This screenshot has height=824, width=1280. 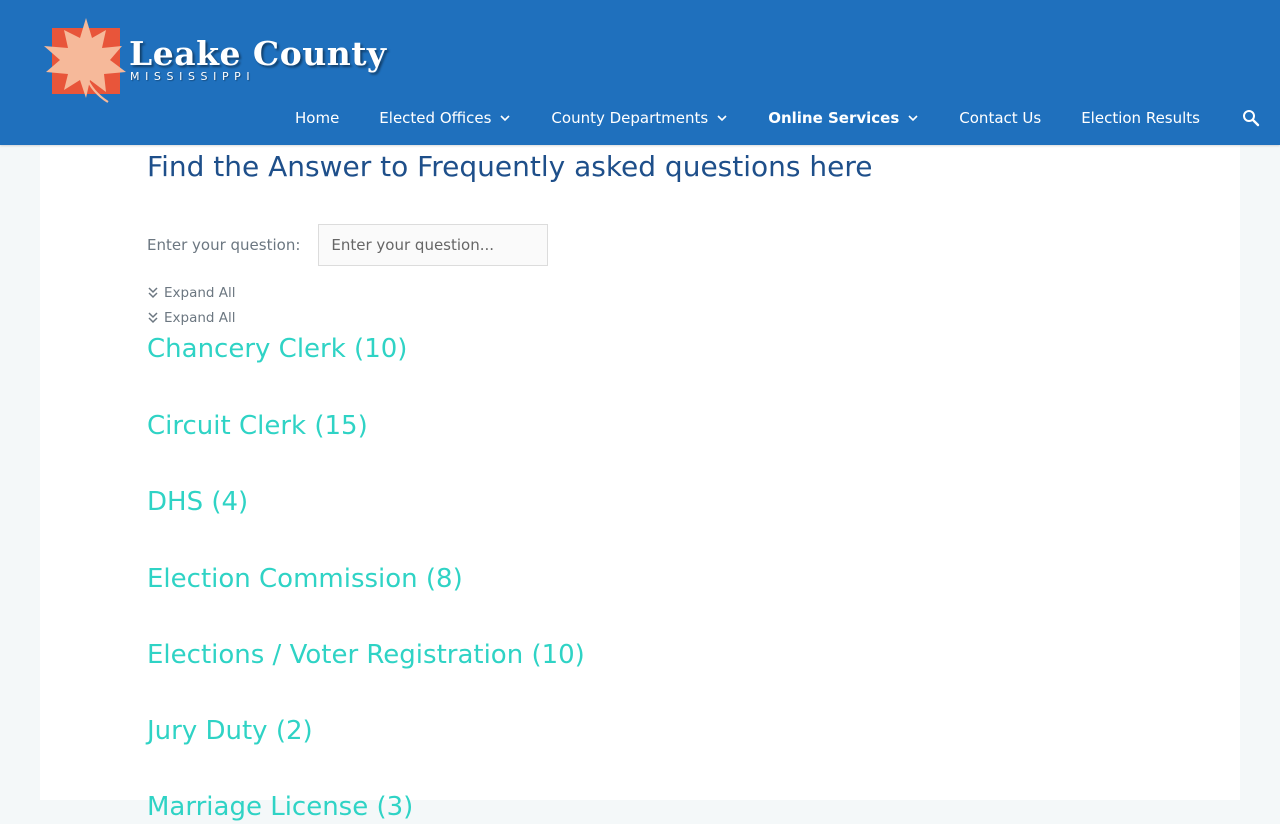 I want to click on nav-search-button, so click(x=1250, y=118).